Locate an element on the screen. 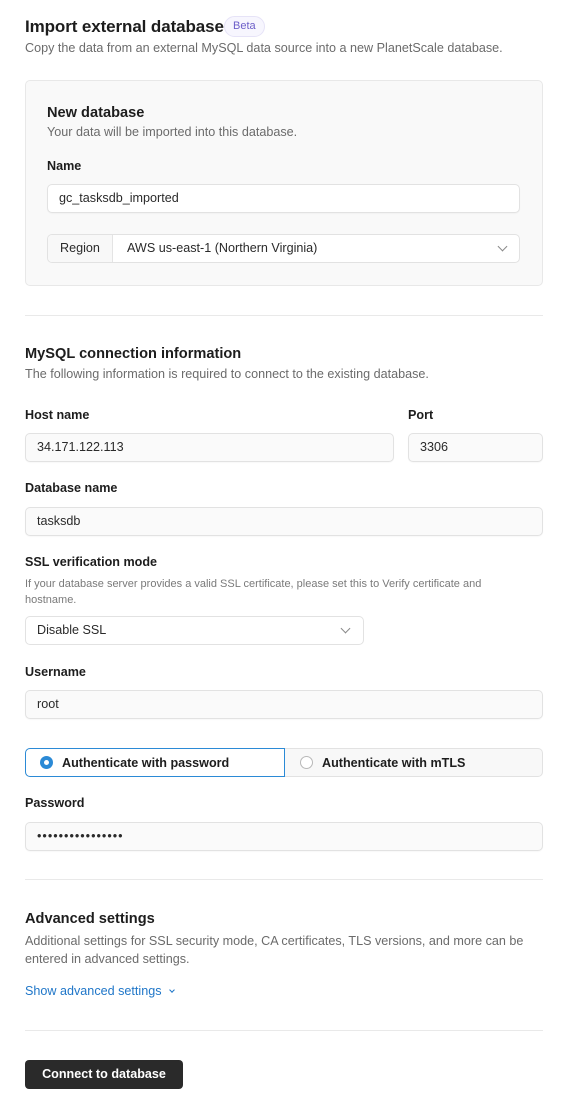  database-name-input: gc_tasksdb_imported is located at coordinates (283, 198).